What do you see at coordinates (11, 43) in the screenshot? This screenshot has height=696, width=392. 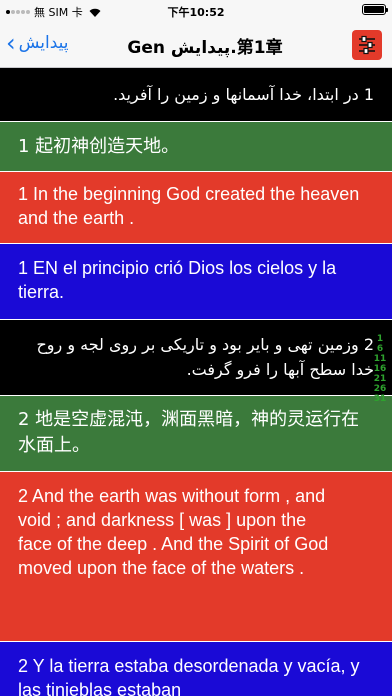 I see `chevron-left-icon: ‹` at bounding box center [11, 43].